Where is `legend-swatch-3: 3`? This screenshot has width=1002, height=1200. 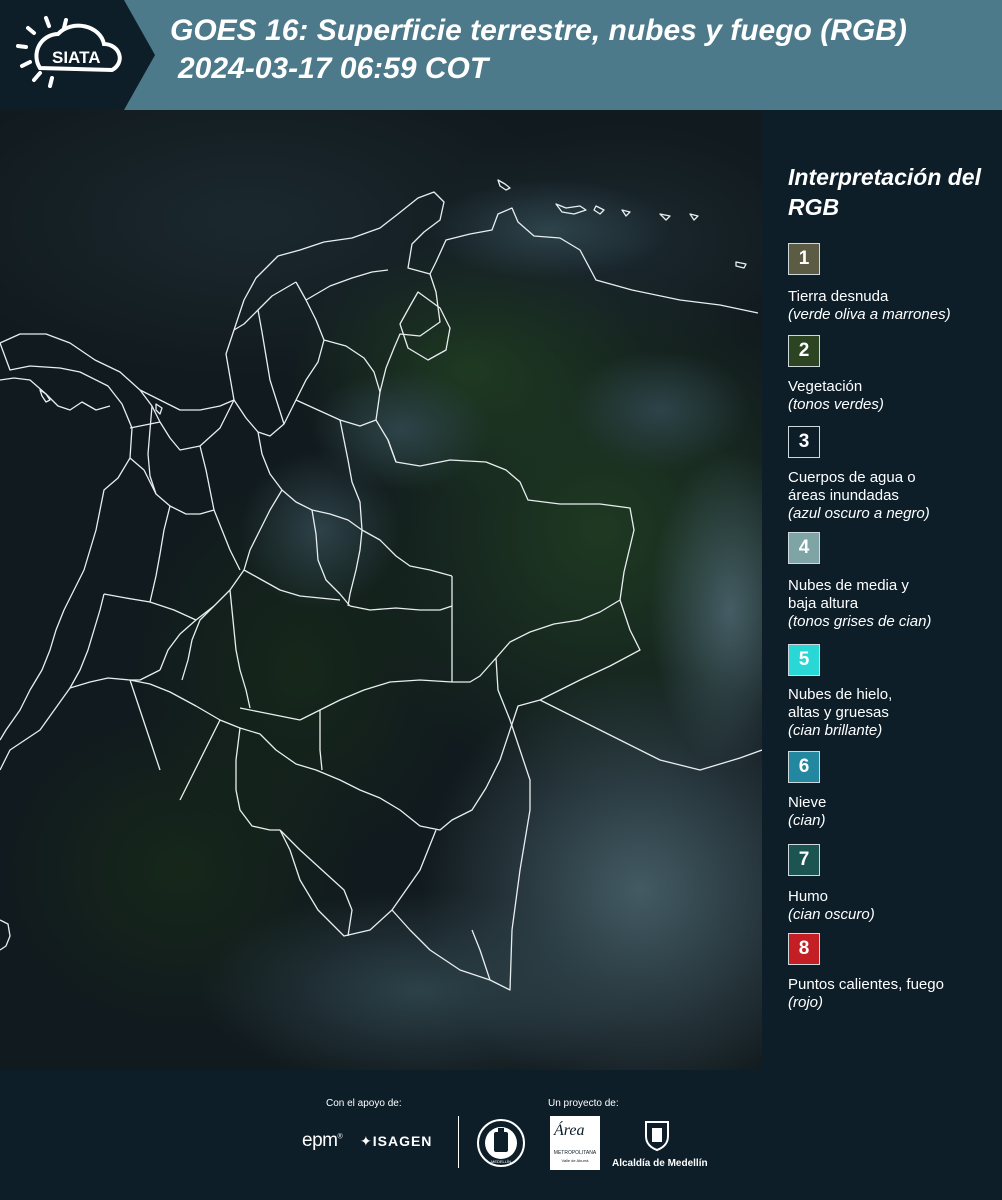 legend-swatch-3: 3 is located at coordinates (804, 442).